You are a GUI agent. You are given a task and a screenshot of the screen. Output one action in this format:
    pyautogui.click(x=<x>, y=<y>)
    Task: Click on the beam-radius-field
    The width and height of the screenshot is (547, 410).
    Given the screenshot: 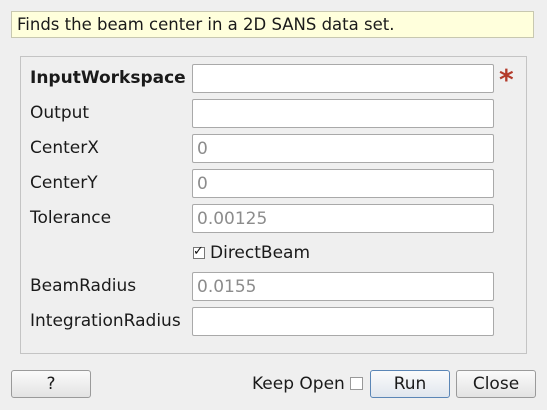 What is the action you would take?
    pyautogui.click(x=343, y=286)
    